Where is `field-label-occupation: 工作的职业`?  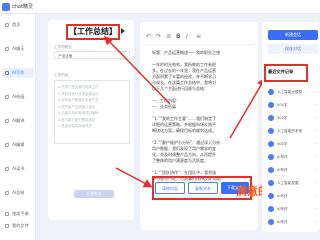
field-label-occupation: 工作的职业 is located at coordinates (63, 47).